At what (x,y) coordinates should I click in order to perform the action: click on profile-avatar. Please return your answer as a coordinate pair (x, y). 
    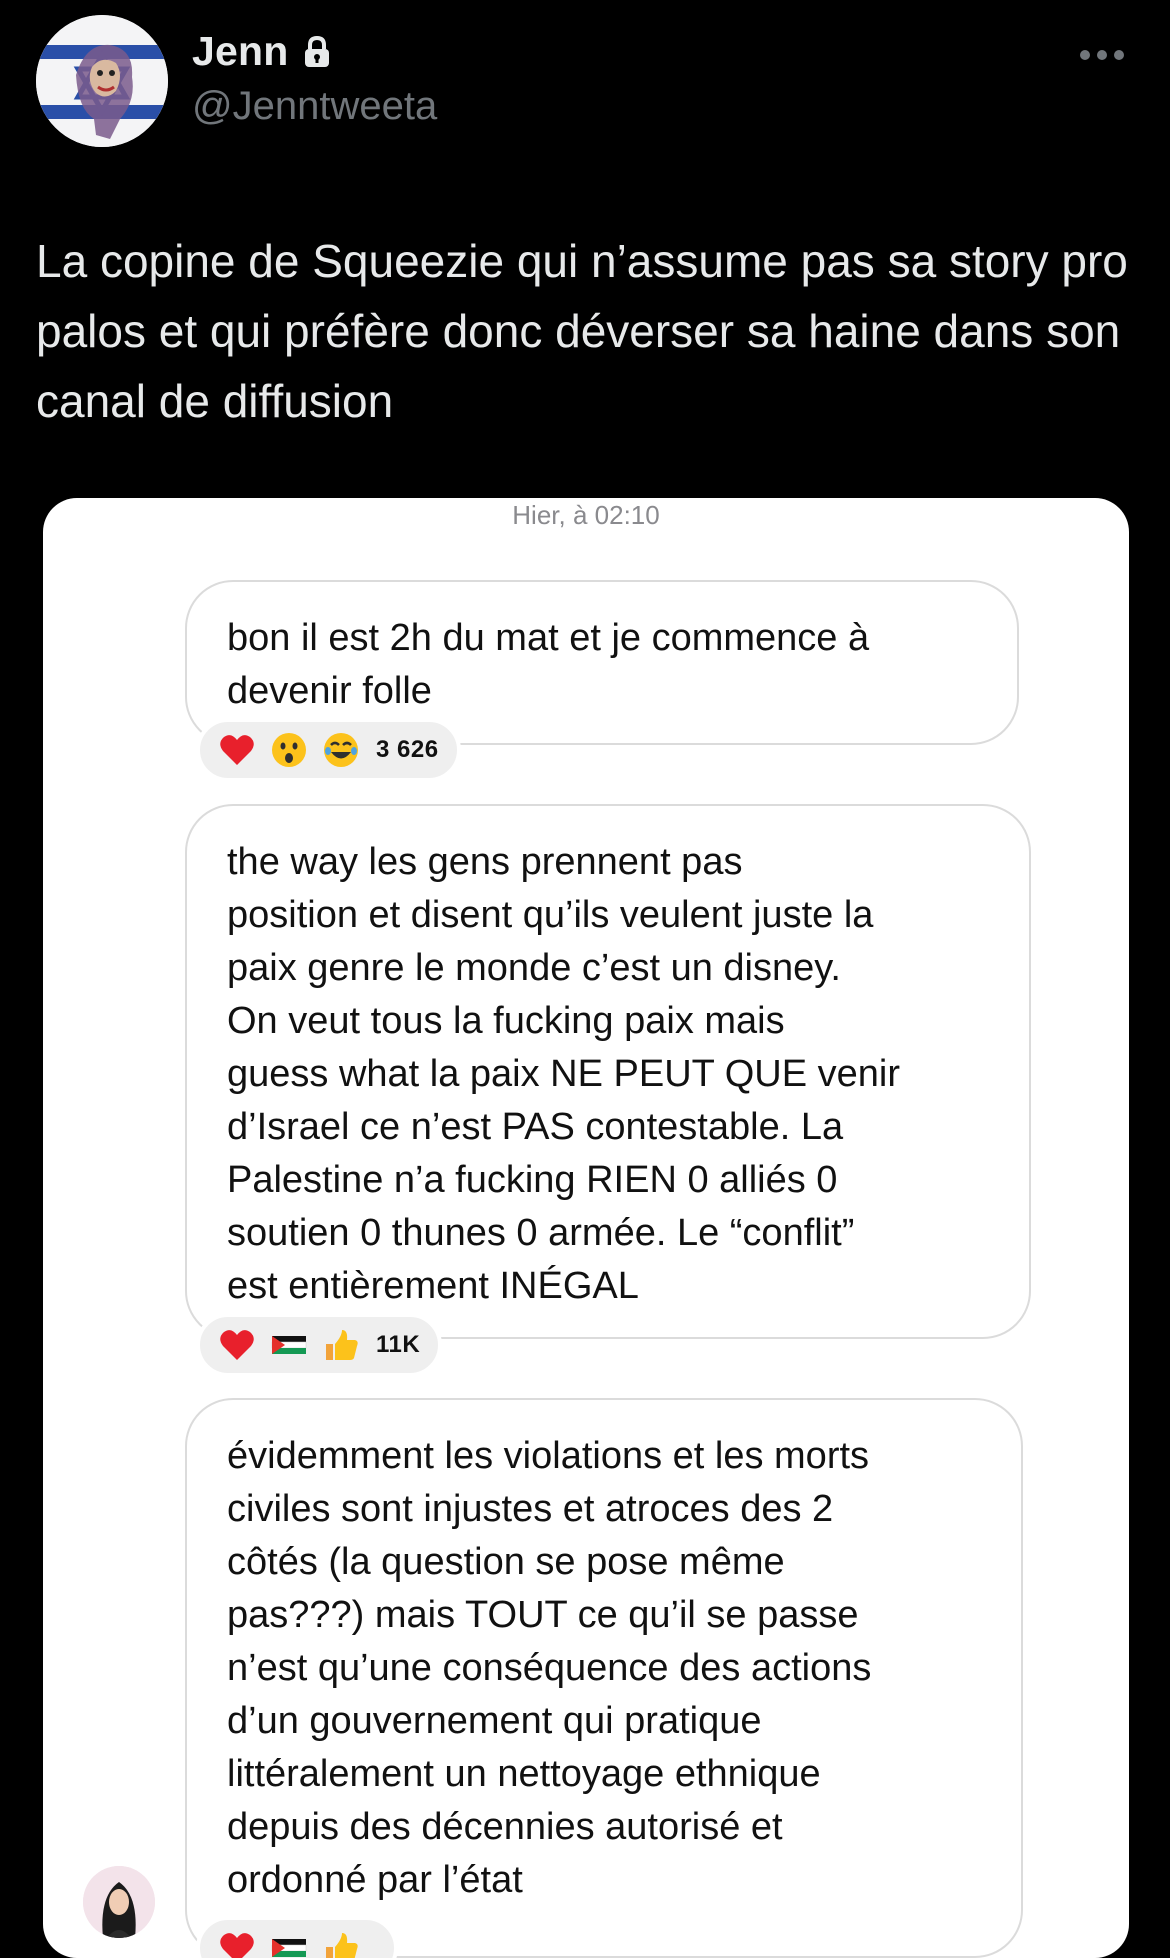
    Looking at the image, I should click on (102, 81).